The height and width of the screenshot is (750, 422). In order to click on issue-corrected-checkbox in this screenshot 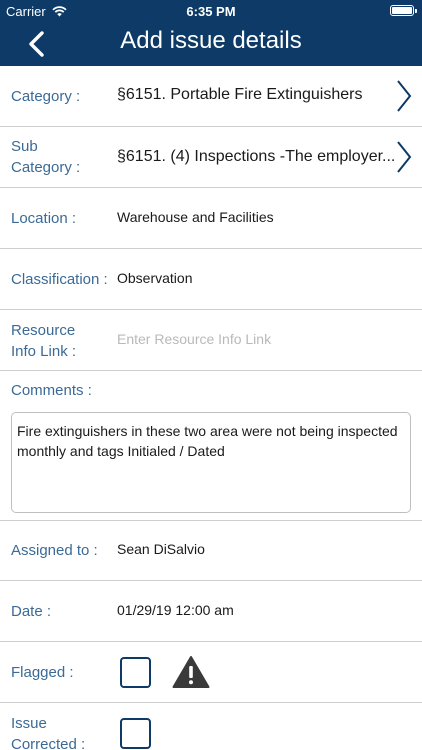, I will do `click(135, 733)`.